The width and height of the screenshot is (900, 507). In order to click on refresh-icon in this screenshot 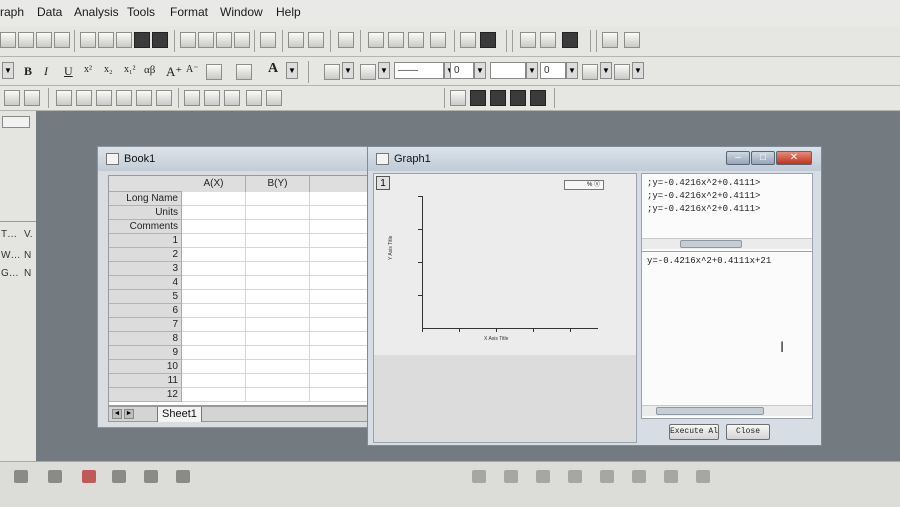, I will do `click(296, 40)`.